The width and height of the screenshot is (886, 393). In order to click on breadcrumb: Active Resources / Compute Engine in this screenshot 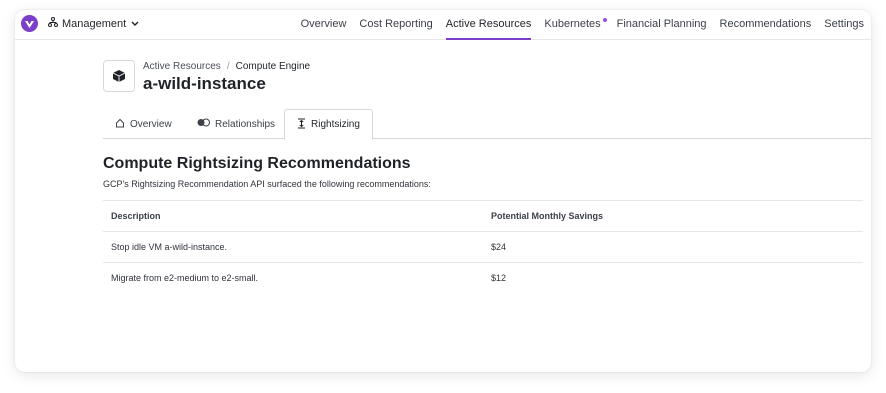, I will do `click(226, 66)`.